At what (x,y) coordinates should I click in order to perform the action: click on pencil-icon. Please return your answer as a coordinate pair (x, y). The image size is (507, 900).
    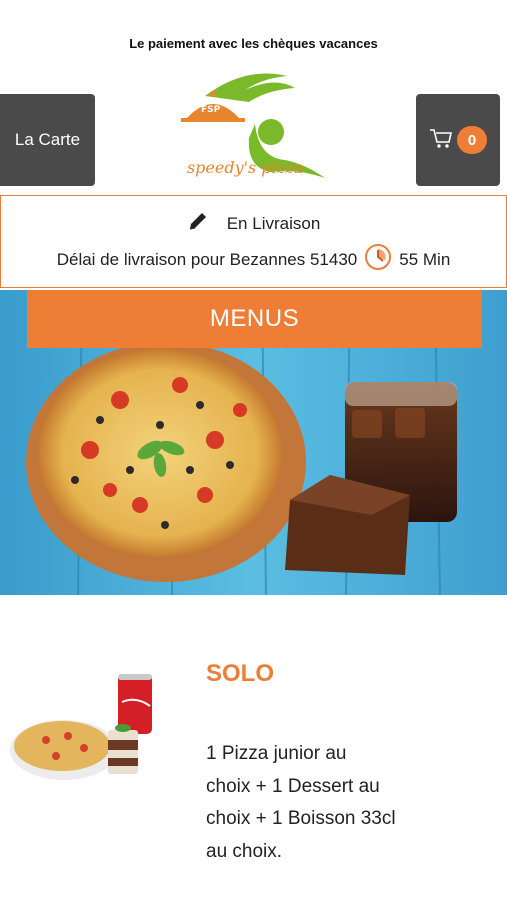
    Looking at the image, I should click on (198, 223).